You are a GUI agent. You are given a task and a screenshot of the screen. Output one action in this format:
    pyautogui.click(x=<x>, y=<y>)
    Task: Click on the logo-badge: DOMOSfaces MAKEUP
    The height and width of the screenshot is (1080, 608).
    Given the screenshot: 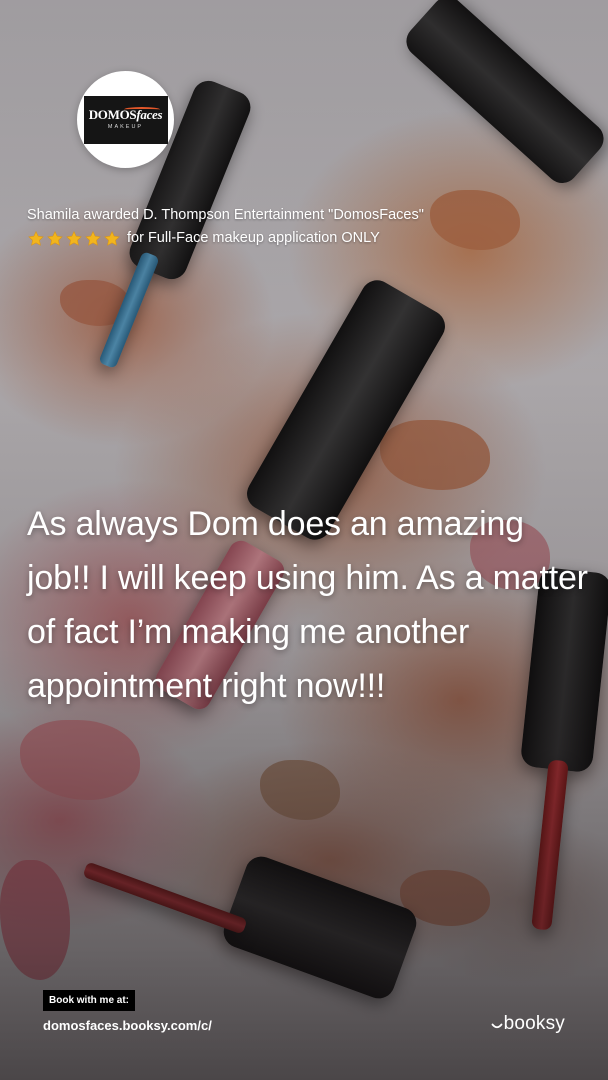 What is the action you would take?
    pyautogui.click(x=125, y=119)
    